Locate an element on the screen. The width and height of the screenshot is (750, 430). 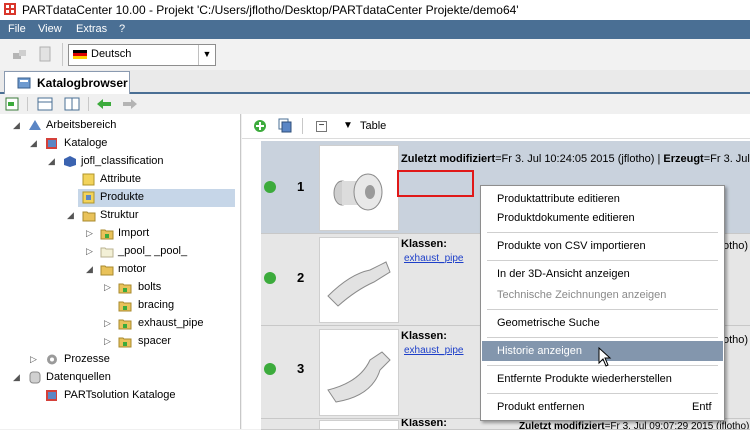
tree-item-bolts: ▷ bolts is located at coordinates (120, 288).